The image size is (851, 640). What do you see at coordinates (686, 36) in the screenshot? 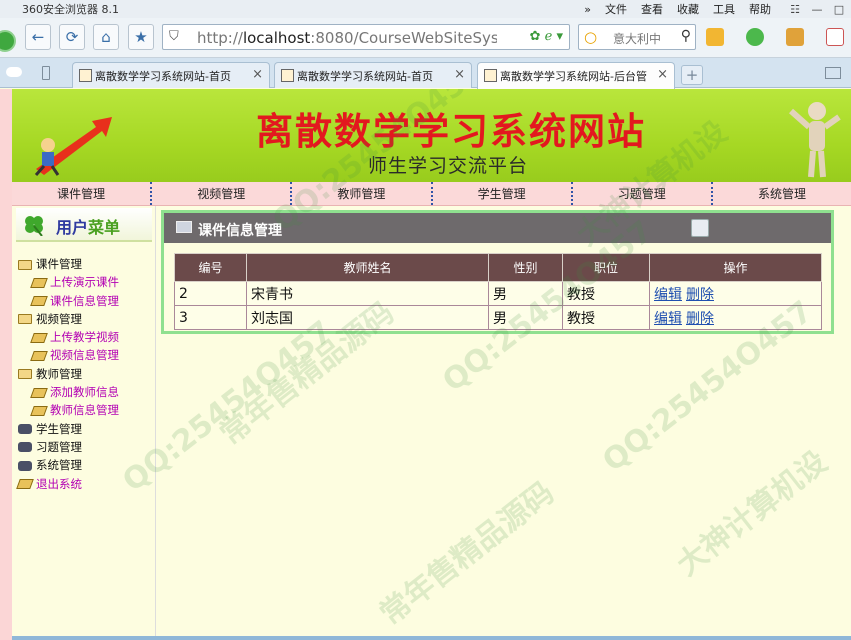
I see `search-icon: ⚲` at bounding box center [686, 36].